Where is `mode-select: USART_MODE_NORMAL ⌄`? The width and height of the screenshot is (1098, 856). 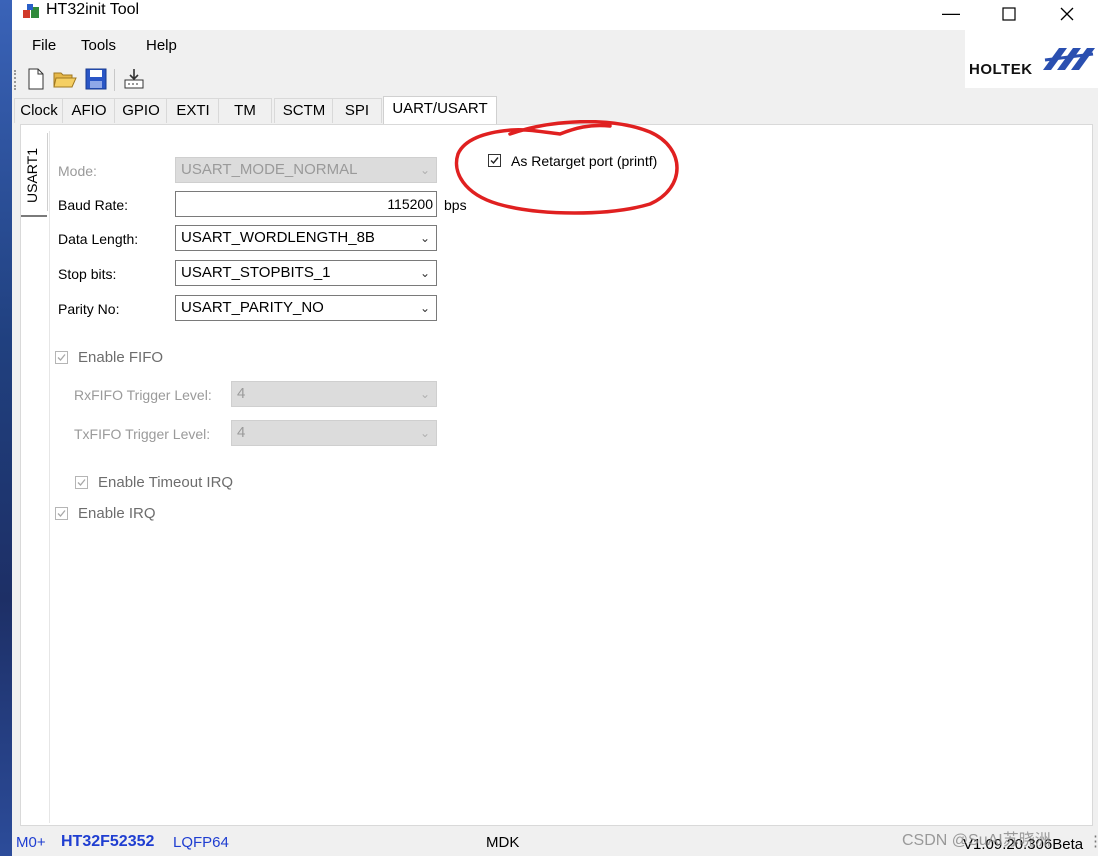 mode-select: USART_MODE_NORMAL ⌄ is located at coordinates (306, 170).